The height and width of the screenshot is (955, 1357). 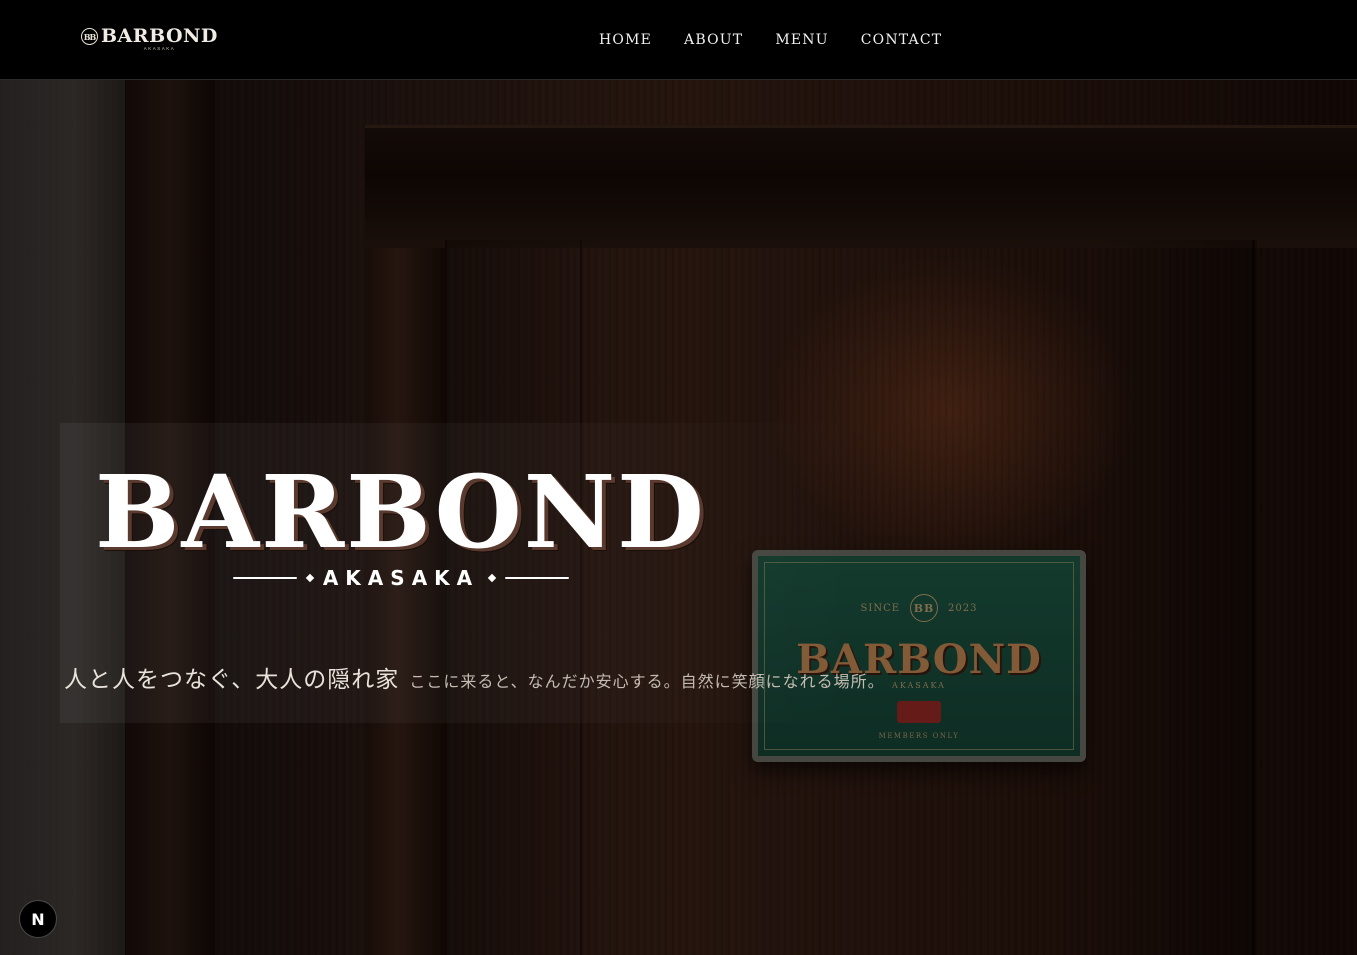 I want to click on hero-subtitle: AKASAKA, so click(x=401, y=578).